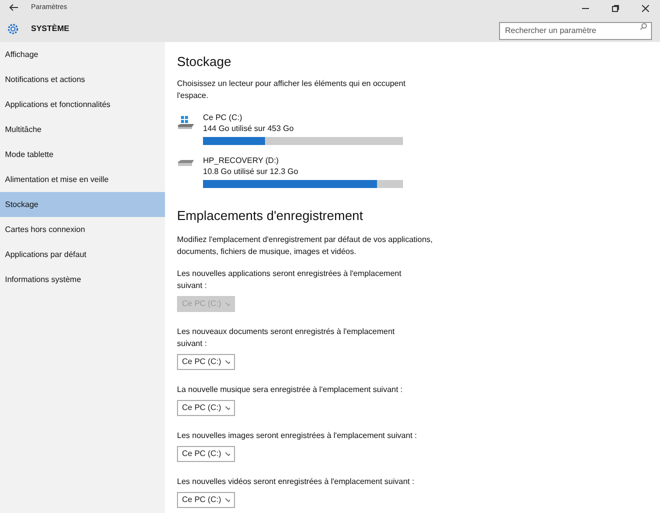 This screenshot has height=513, width=660. What do you see at coordinates (296, 482) in the screenshot?
I see `setting-label: Les nouvelles vidéos seront enregistrées à l'emplacement suivant :` at bounding box center [296, 482].